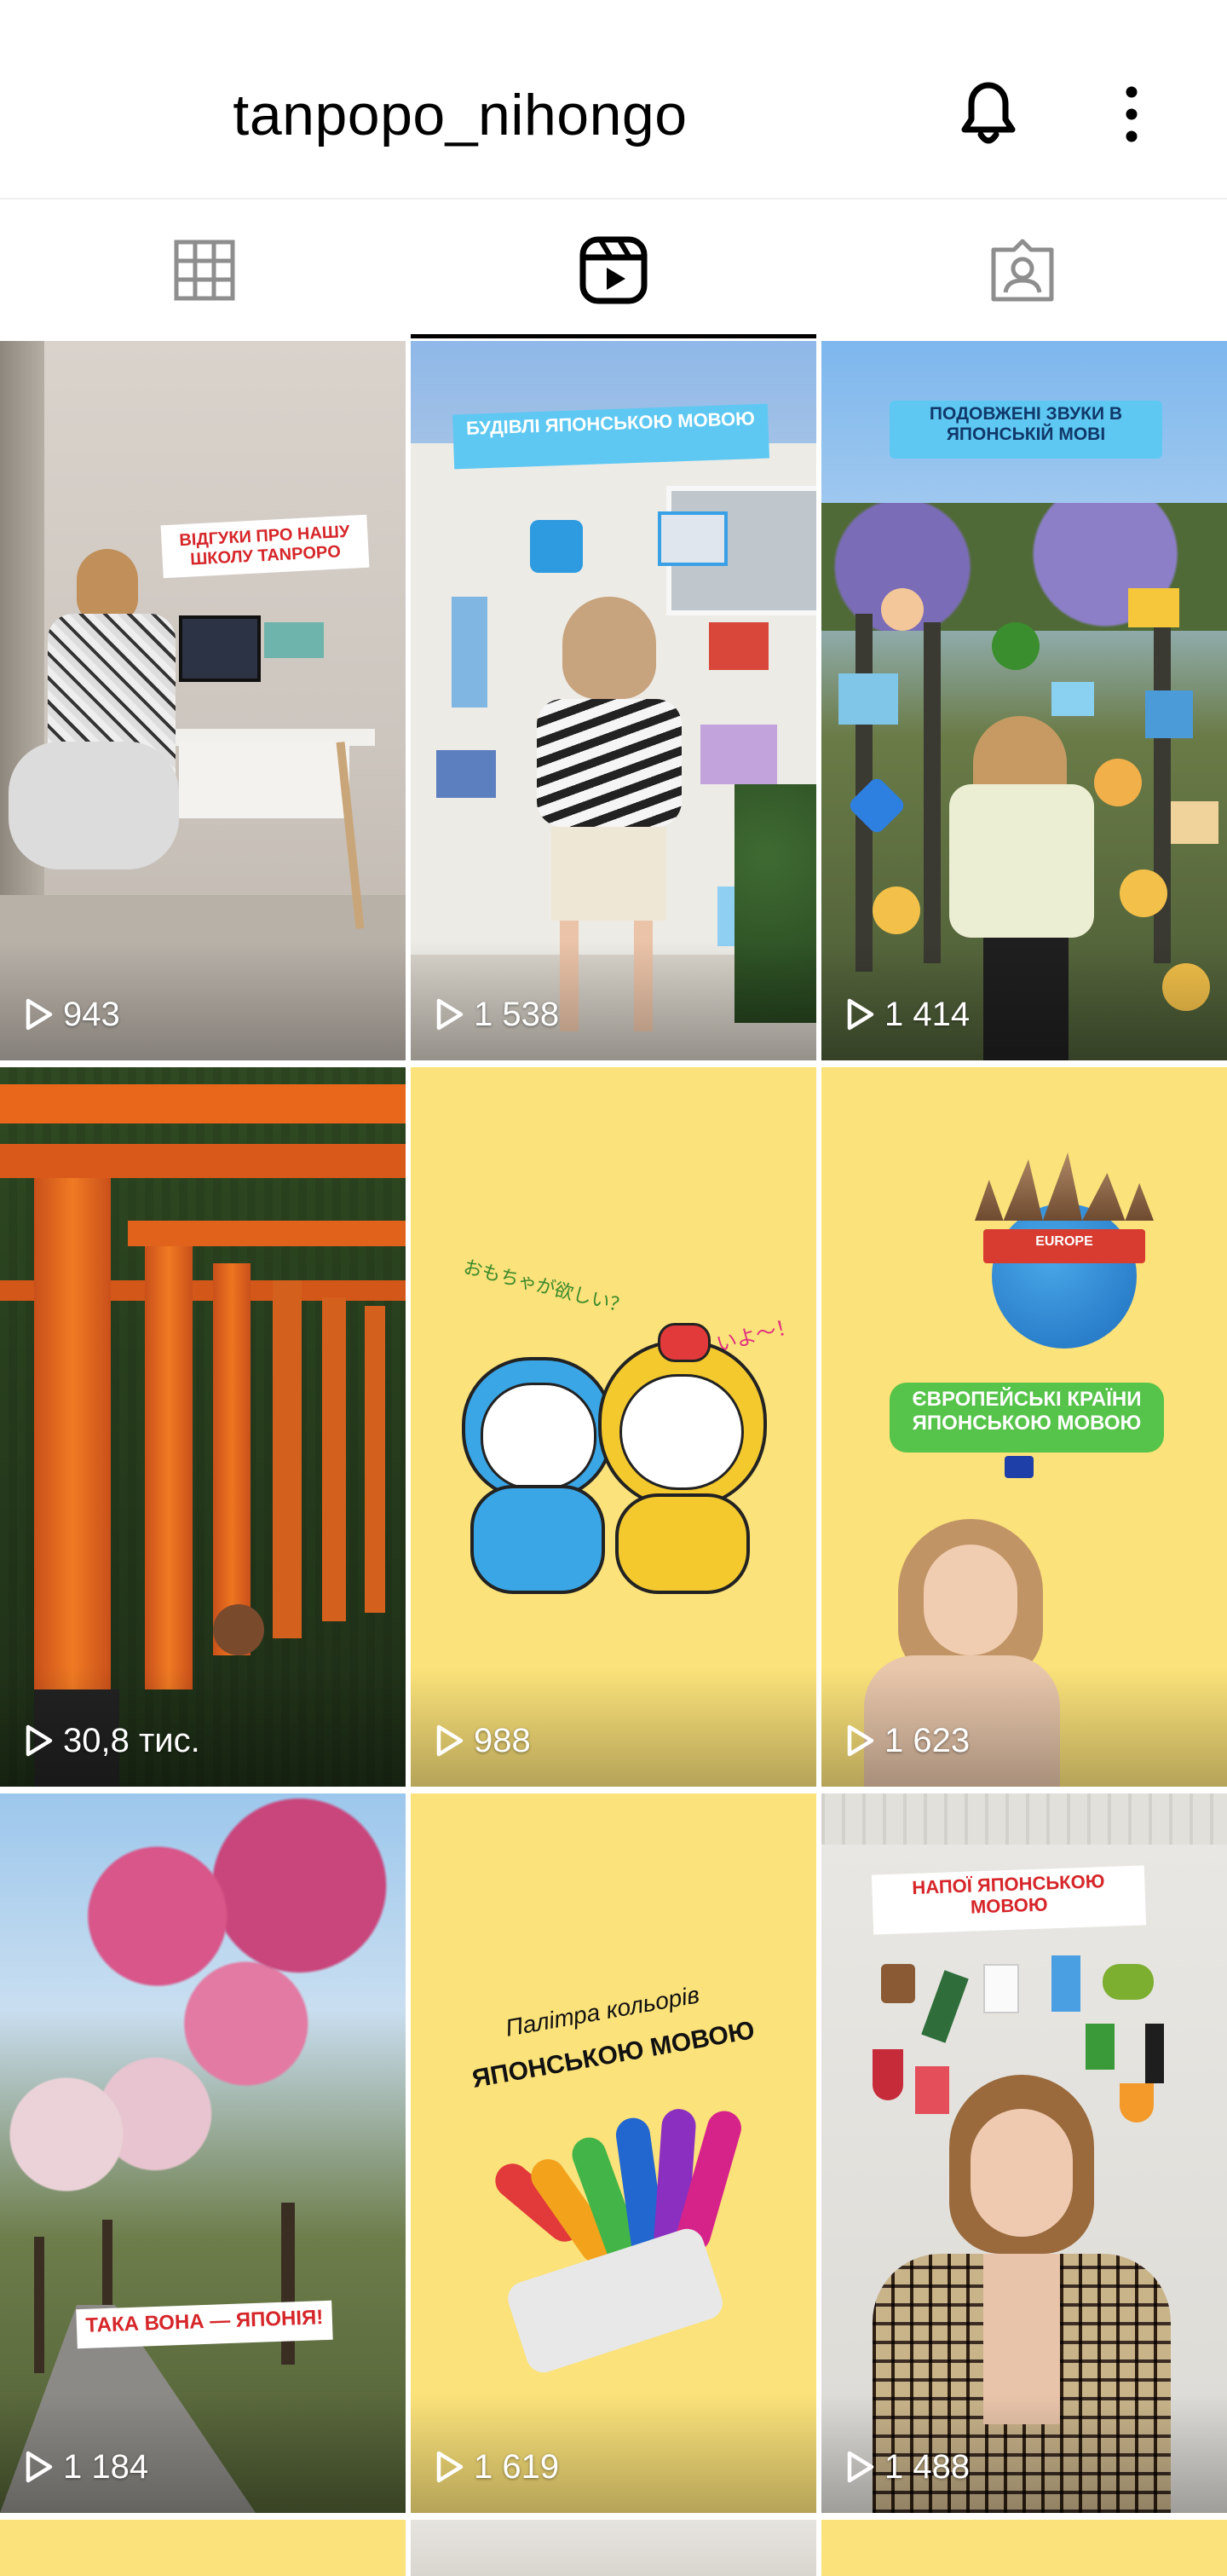  What do you see at coordinates (609, 763) in the screenshot?
I see `person-sweater` at bounding box center [609, 763].